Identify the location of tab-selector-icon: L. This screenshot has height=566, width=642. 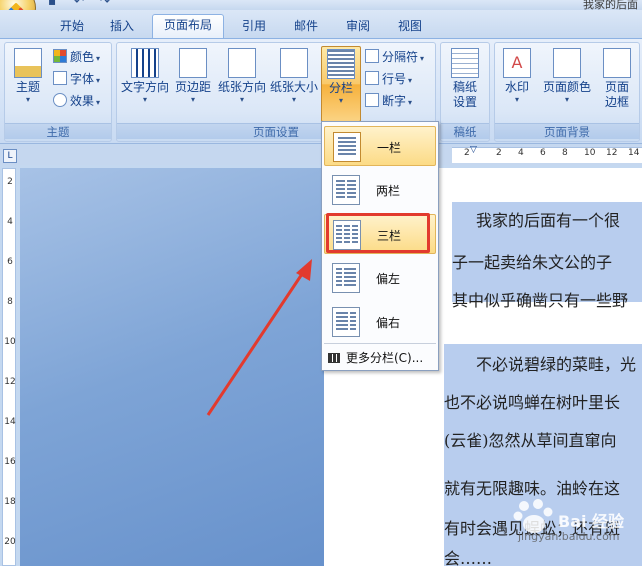
(10, 156).